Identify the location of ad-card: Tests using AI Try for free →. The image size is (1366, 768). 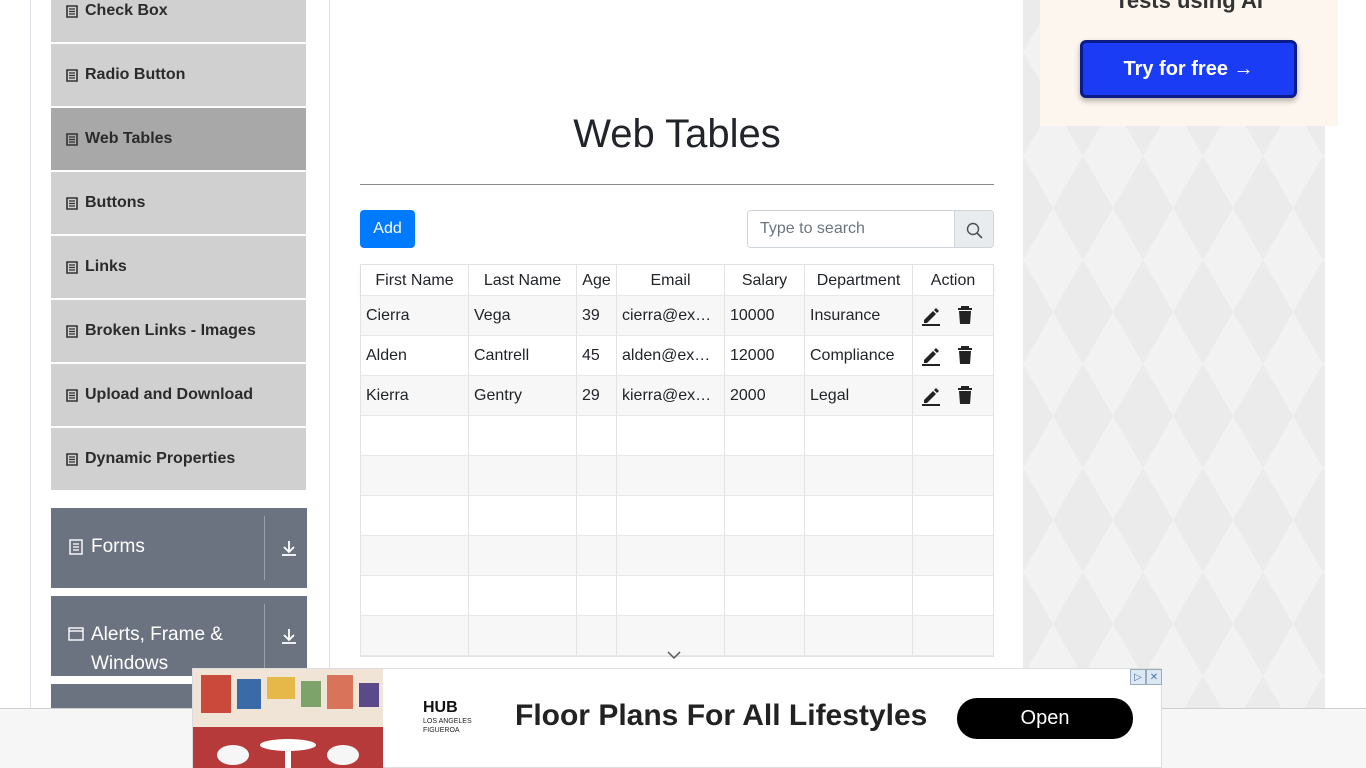
(1189, 63).